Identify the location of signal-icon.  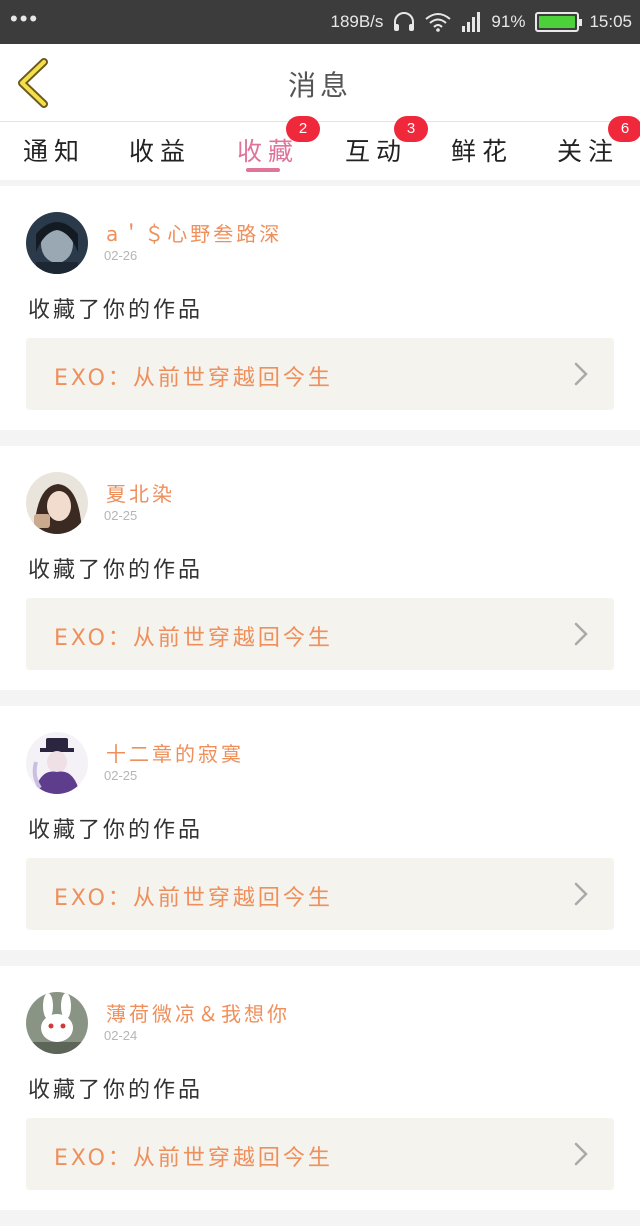
(471, 22).